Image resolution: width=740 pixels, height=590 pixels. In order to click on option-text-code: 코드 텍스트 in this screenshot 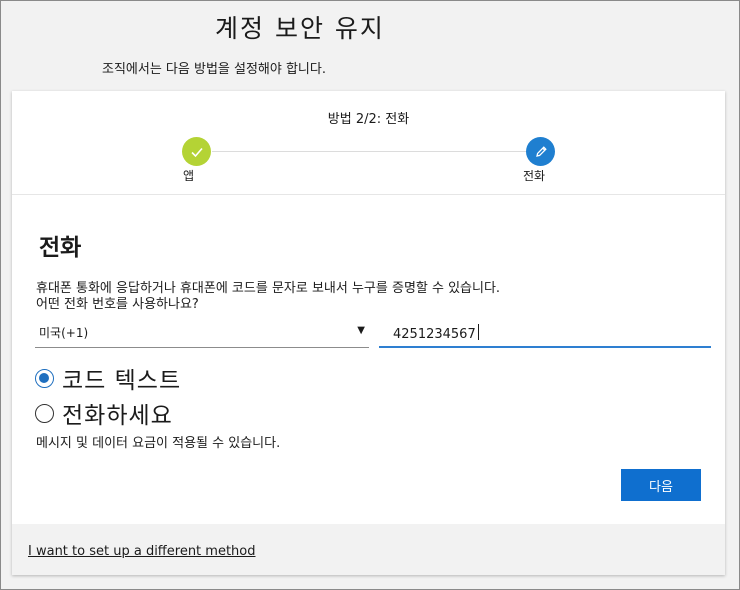, I will do `click(108, 378)`.